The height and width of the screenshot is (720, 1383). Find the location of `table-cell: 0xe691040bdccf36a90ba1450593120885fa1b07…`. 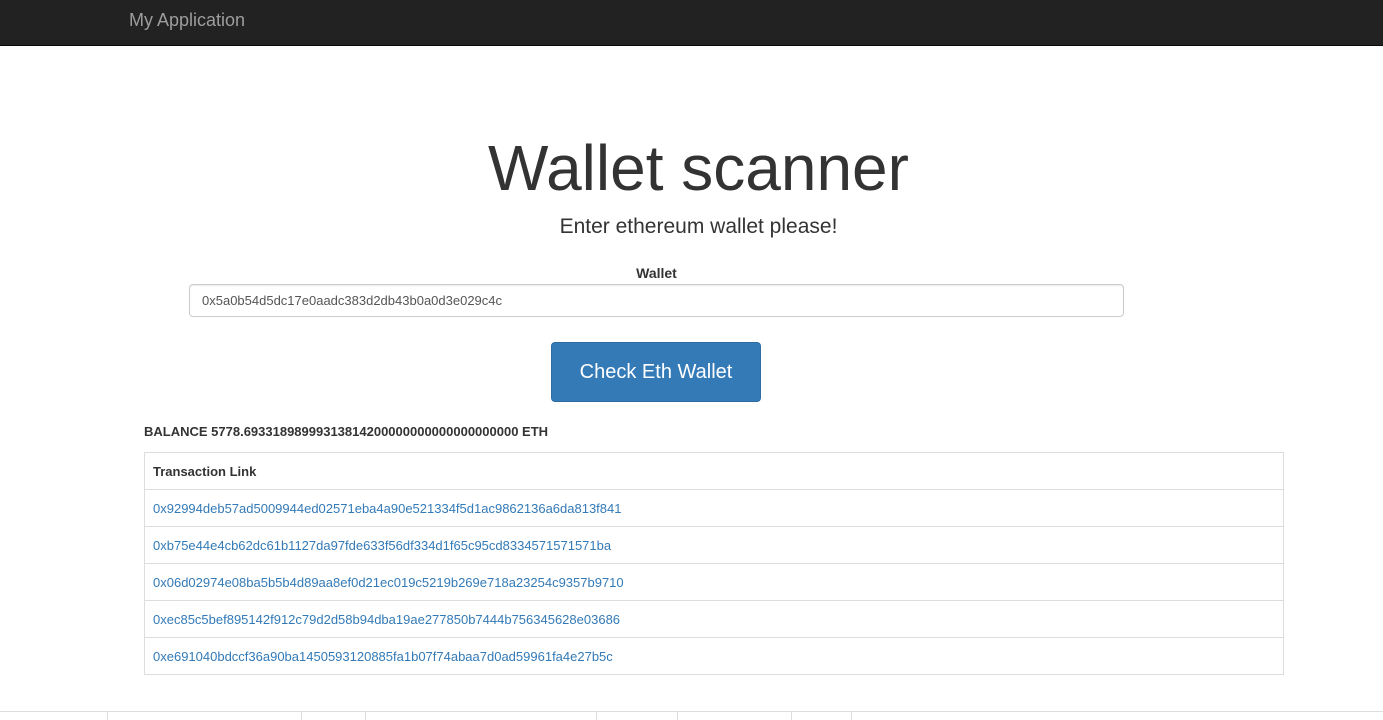

table-cell: 0xe691040bdccf36a90ba1450593120885fa1b07… is located at coordinates (714, 656).